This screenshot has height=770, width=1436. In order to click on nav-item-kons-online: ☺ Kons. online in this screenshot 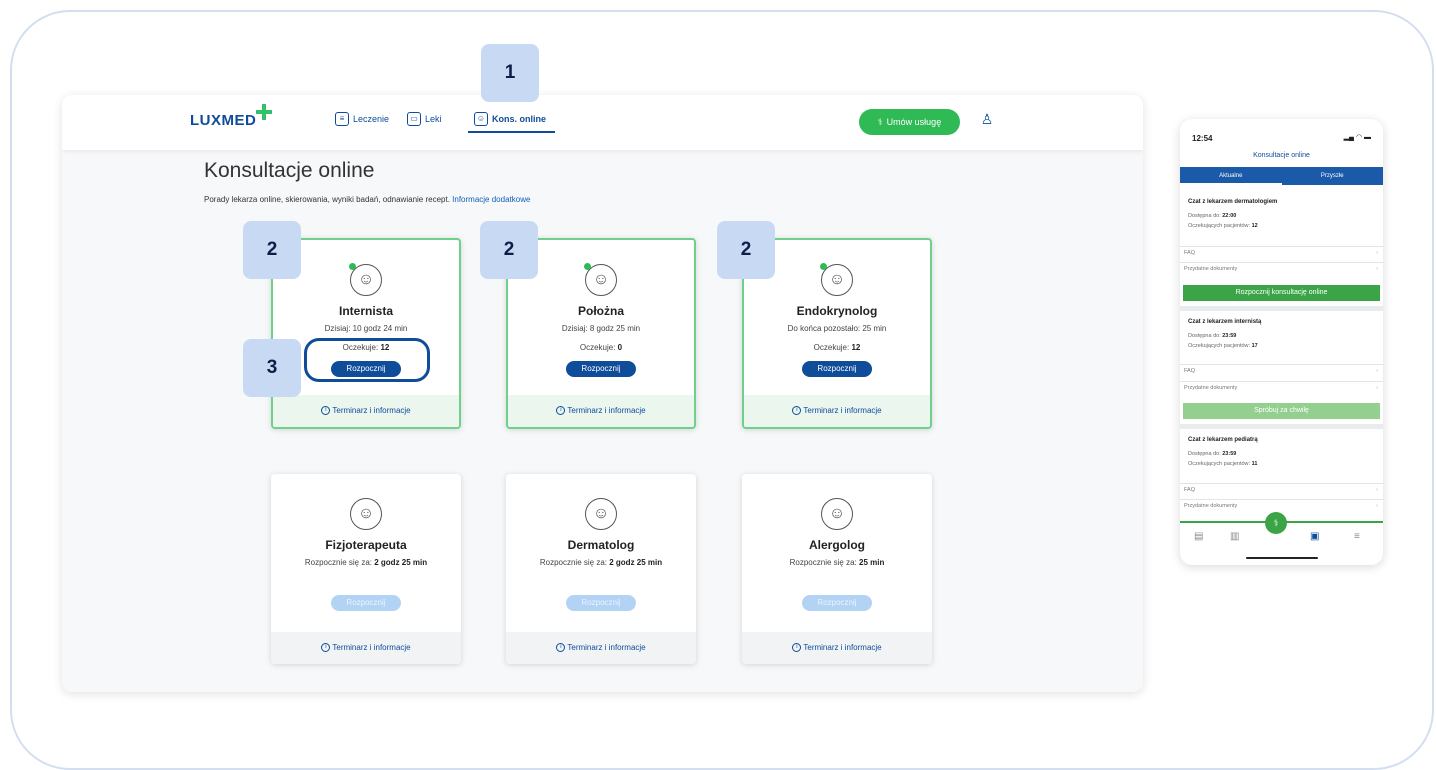, I will do `click(510, 119)`.